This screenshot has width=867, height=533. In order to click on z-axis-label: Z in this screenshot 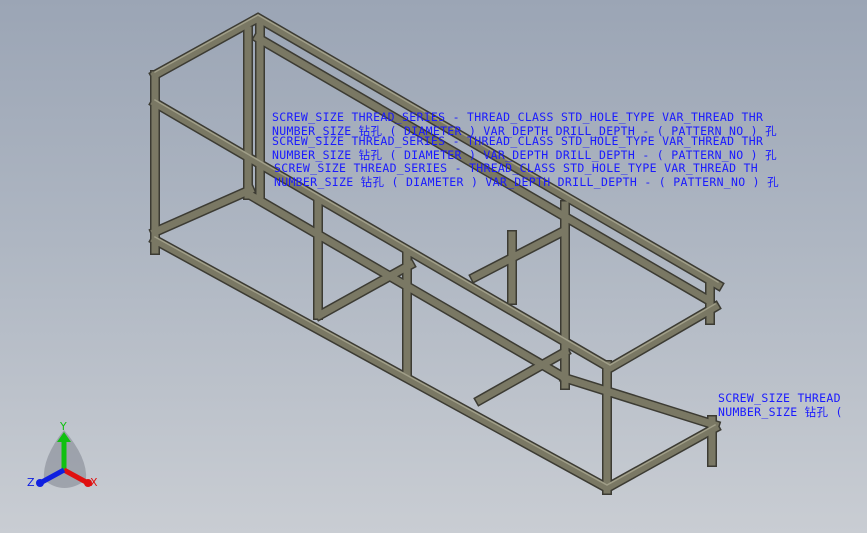, I will do `click(31, 482)`.